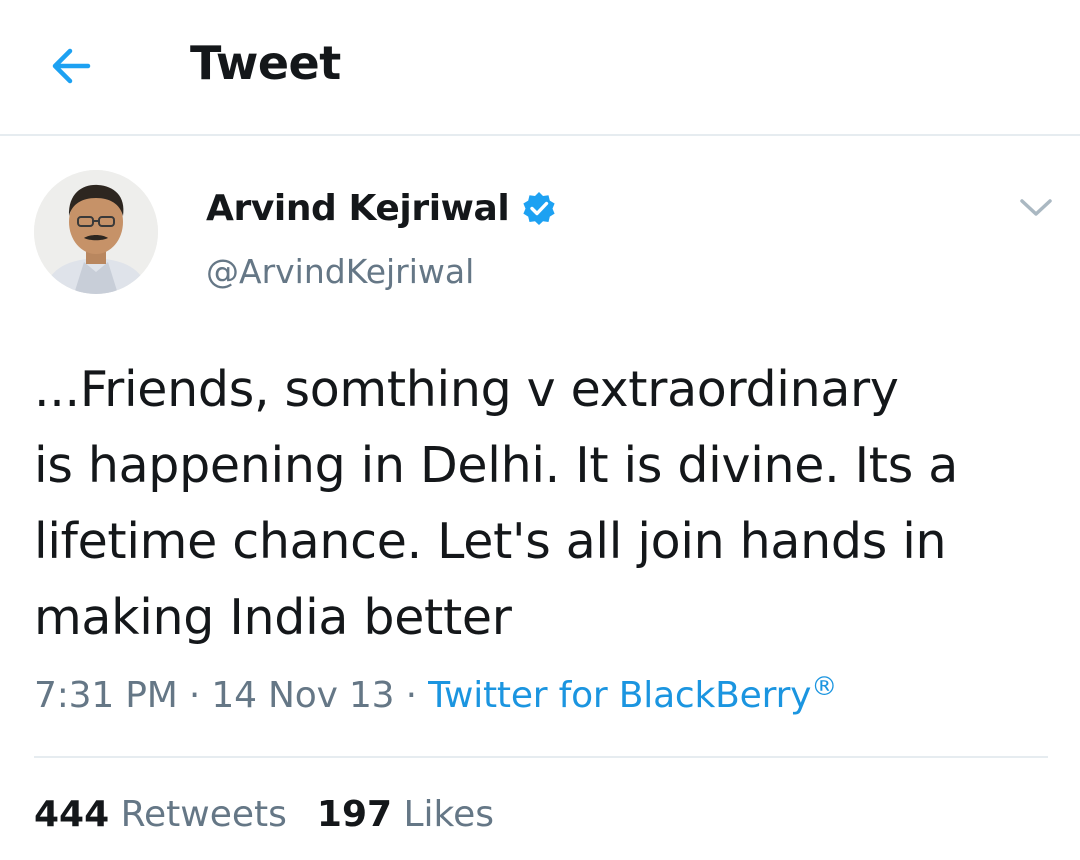 This screenshot has width=1080, height=860. I want to click on back-button, so click(72, 66).